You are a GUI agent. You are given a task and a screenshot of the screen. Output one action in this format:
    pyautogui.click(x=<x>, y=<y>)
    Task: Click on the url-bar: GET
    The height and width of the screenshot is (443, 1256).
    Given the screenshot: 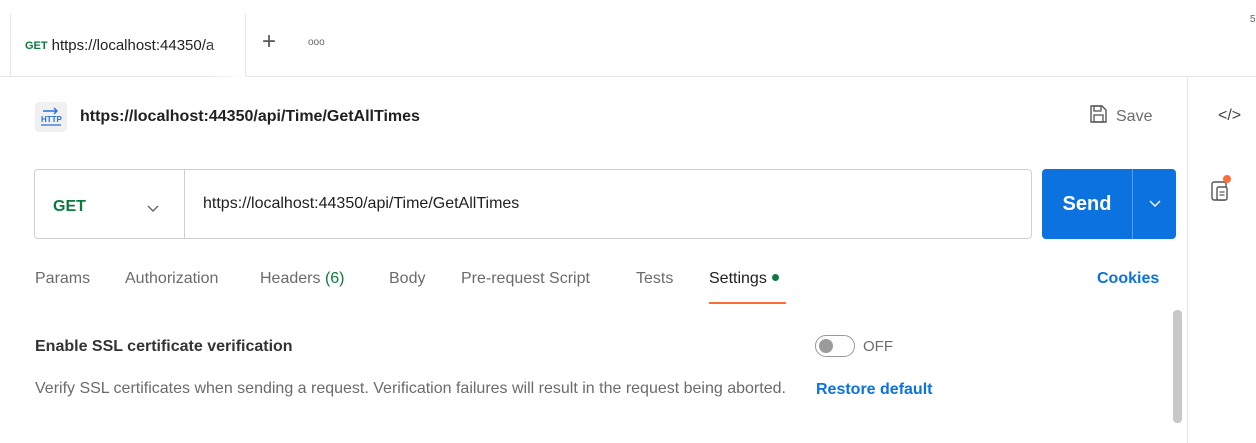 What is the action you would take?
    pyautogui.click(x=533, y=204)
    